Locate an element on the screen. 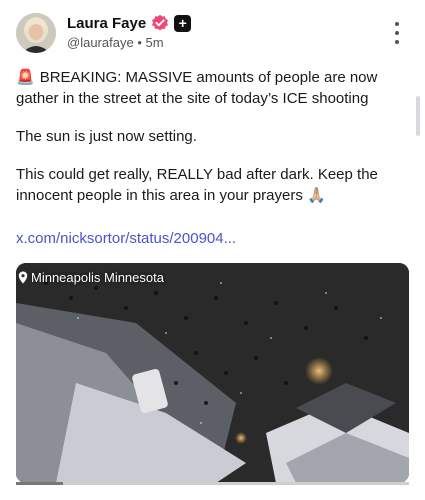 The height and width of the screenshot is (500, 425). author-handle: @laurafaye is located at coordinates (100, 42).